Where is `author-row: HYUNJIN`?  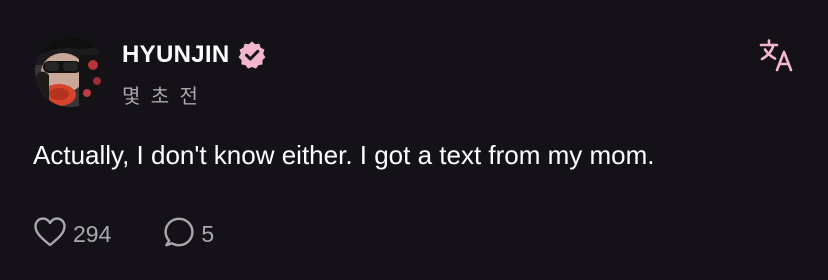 author-row: HYUNJIN is located at coordinates (194, 55).